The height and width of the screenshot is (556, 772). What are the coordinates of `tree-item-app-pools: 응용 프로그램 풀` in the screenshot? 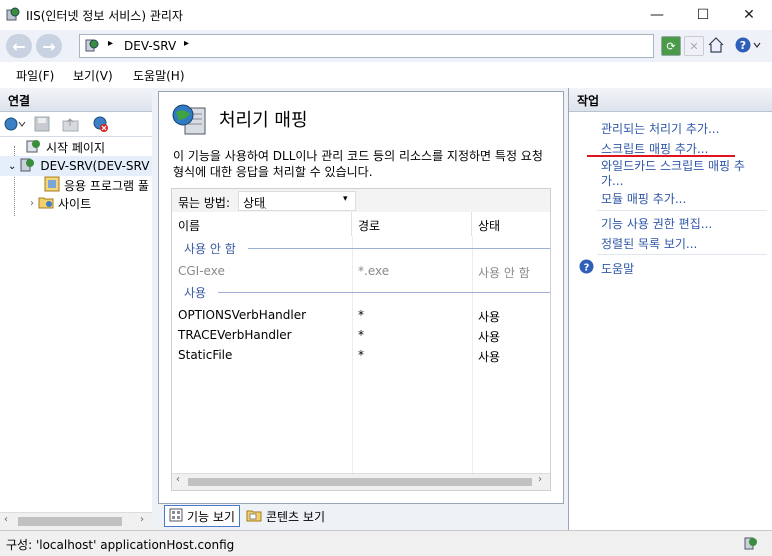 It's located at (96, 185).